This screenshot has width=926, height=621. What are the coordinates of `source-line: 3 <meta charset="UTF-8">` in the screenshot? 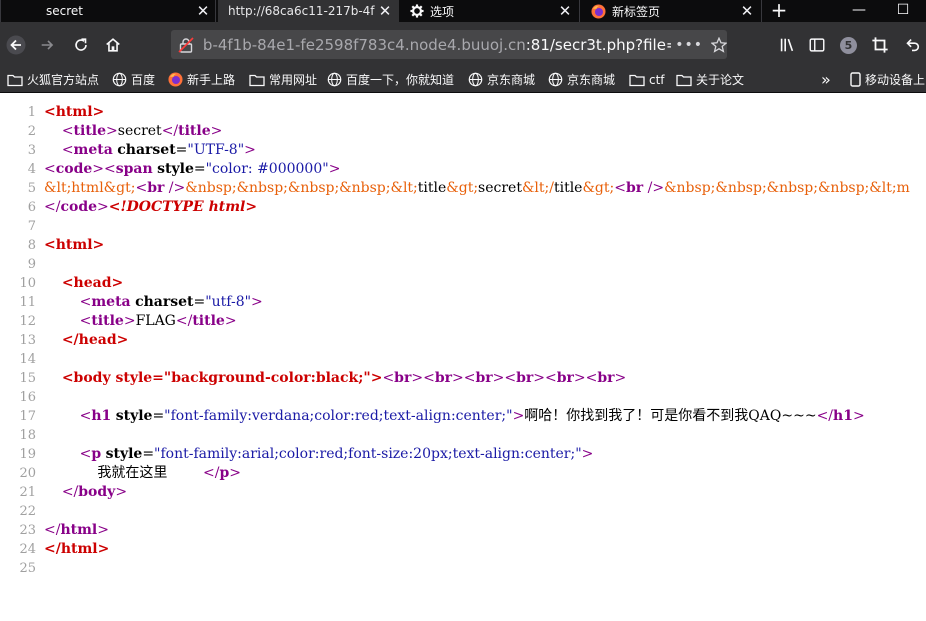 It's located at (128, 150).